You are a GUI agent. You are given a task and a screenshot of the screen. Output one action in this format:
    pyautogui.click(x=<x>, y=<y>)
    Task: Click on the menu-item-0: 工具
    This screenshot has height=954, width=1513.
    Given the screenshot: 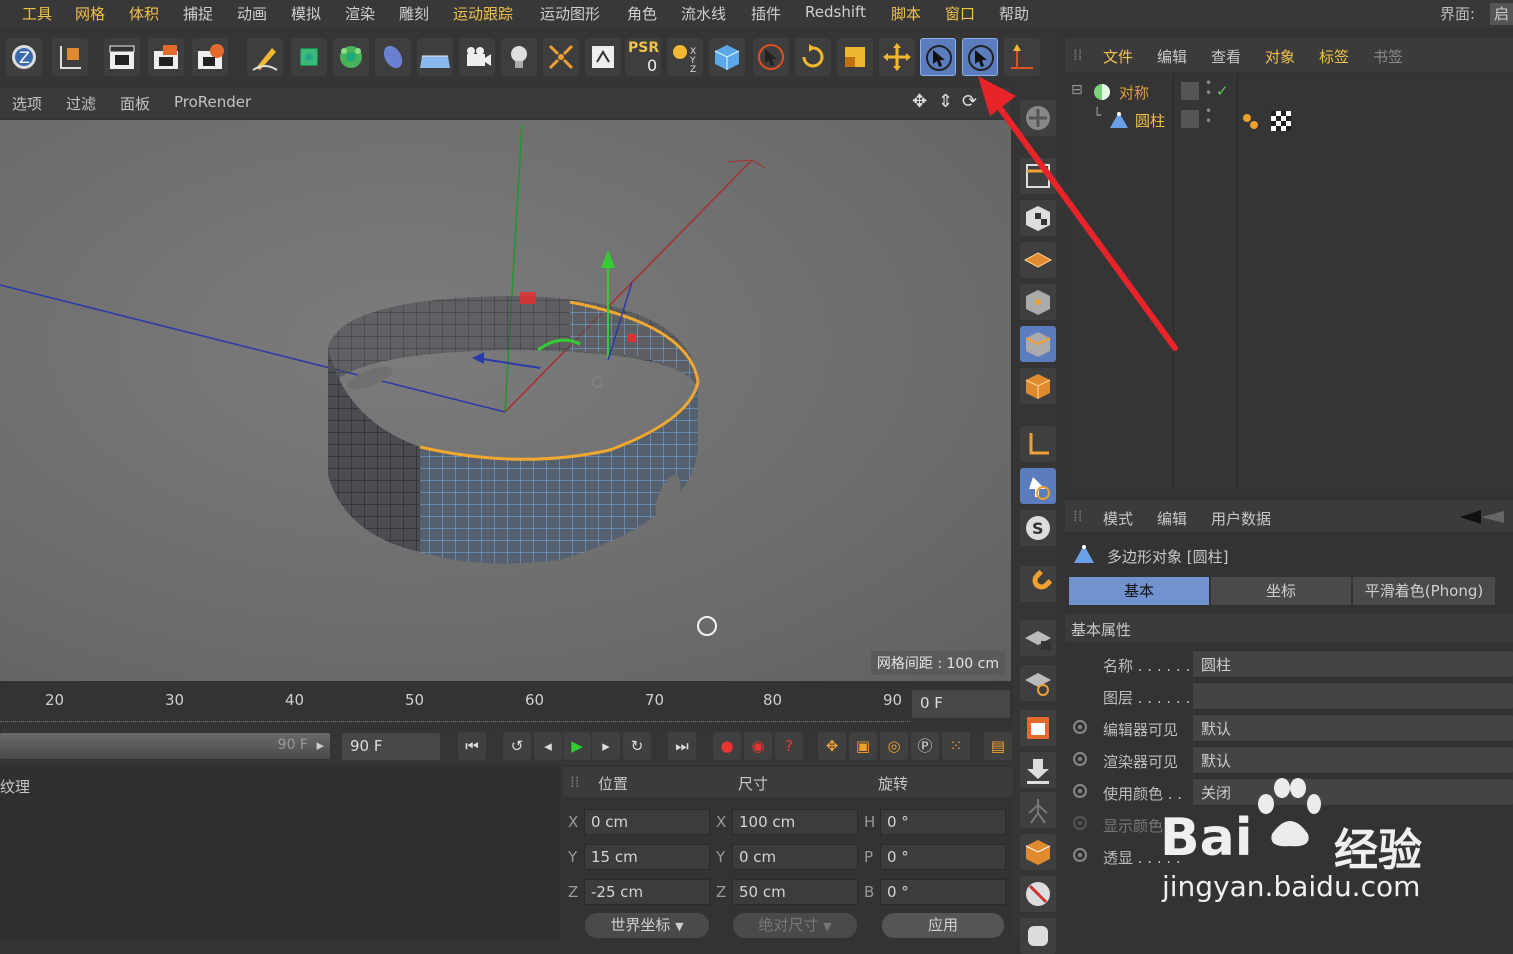 What is the action you would take?
    pyautogui.click(x=37, y=13)
    